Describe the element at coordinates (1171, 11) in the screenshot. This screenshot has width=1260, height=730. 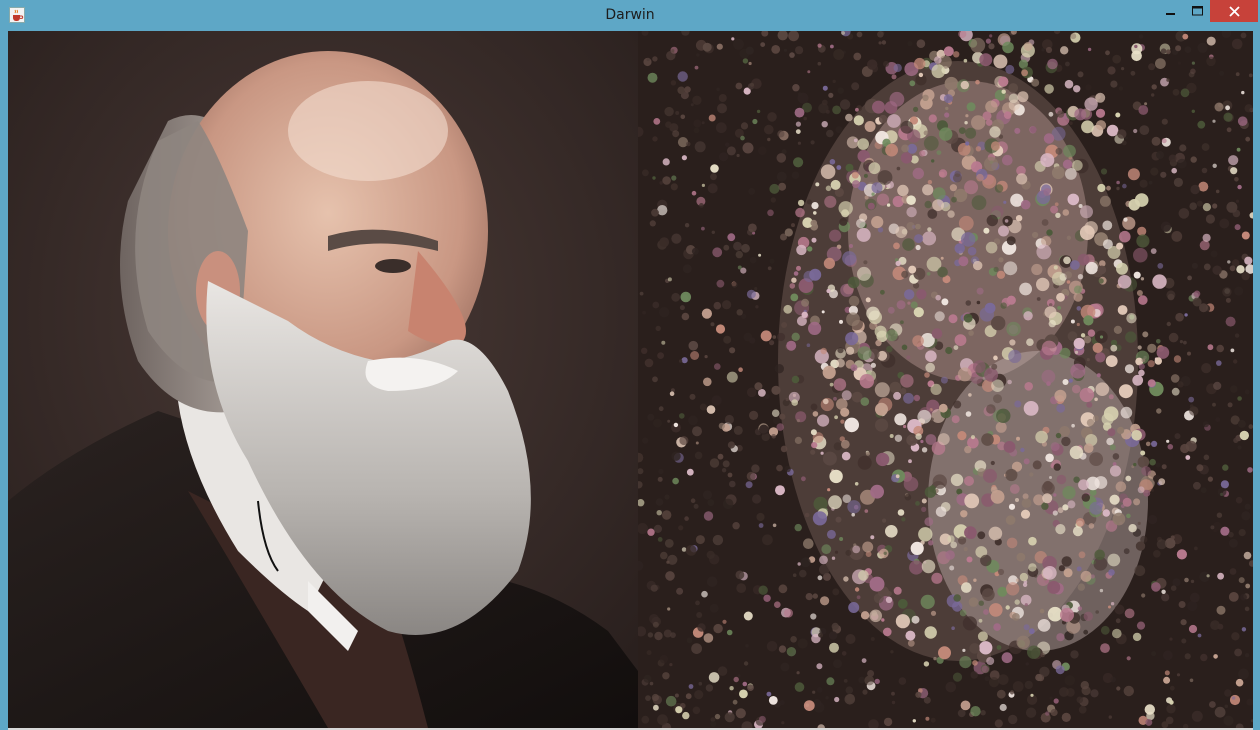
I see `minimize-button` at that location.